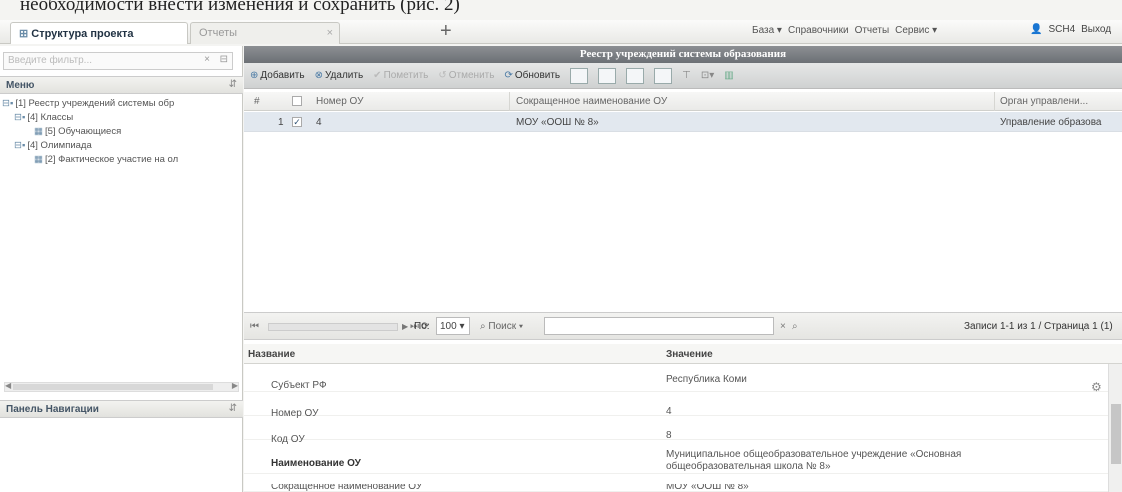 The width and height of the screenshot is (1122, 492). What do you see at coordinates (607, 75) in the screenshot?
I see `view-form-icon` at bounding box center [607, 75].